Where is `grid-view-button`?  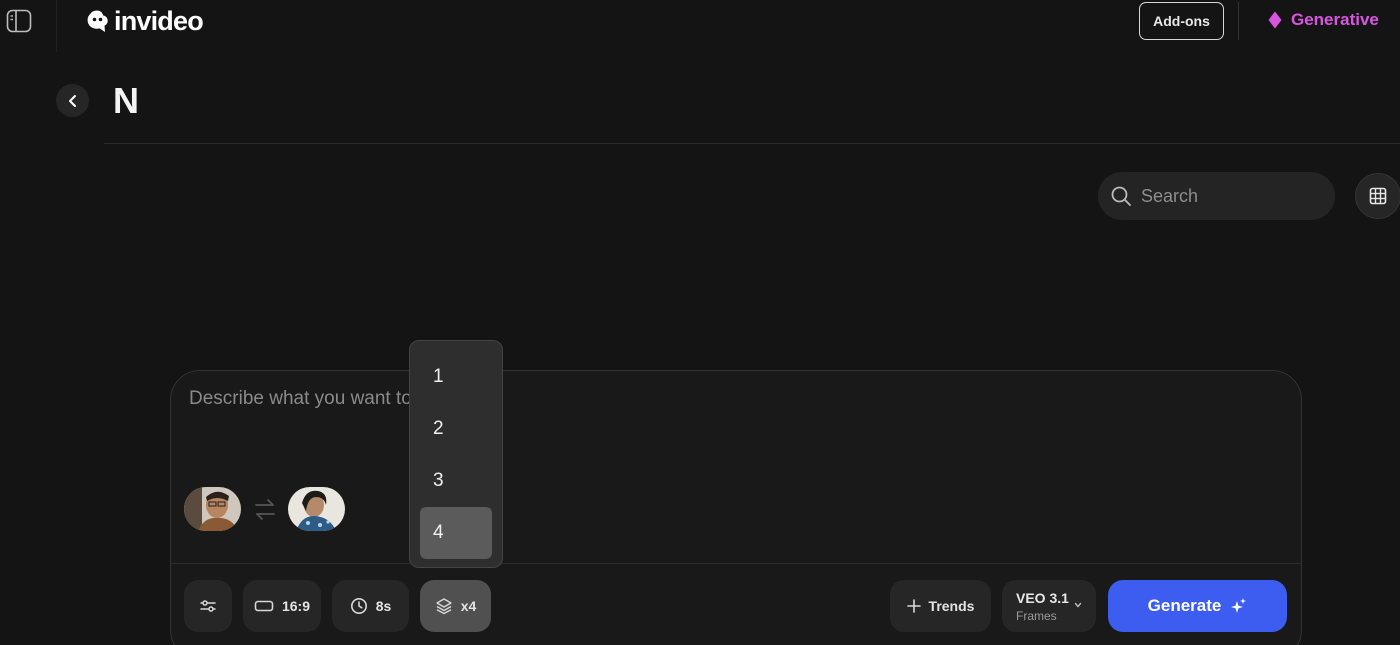 grid-view-button is located at coordinates (1377, 196).